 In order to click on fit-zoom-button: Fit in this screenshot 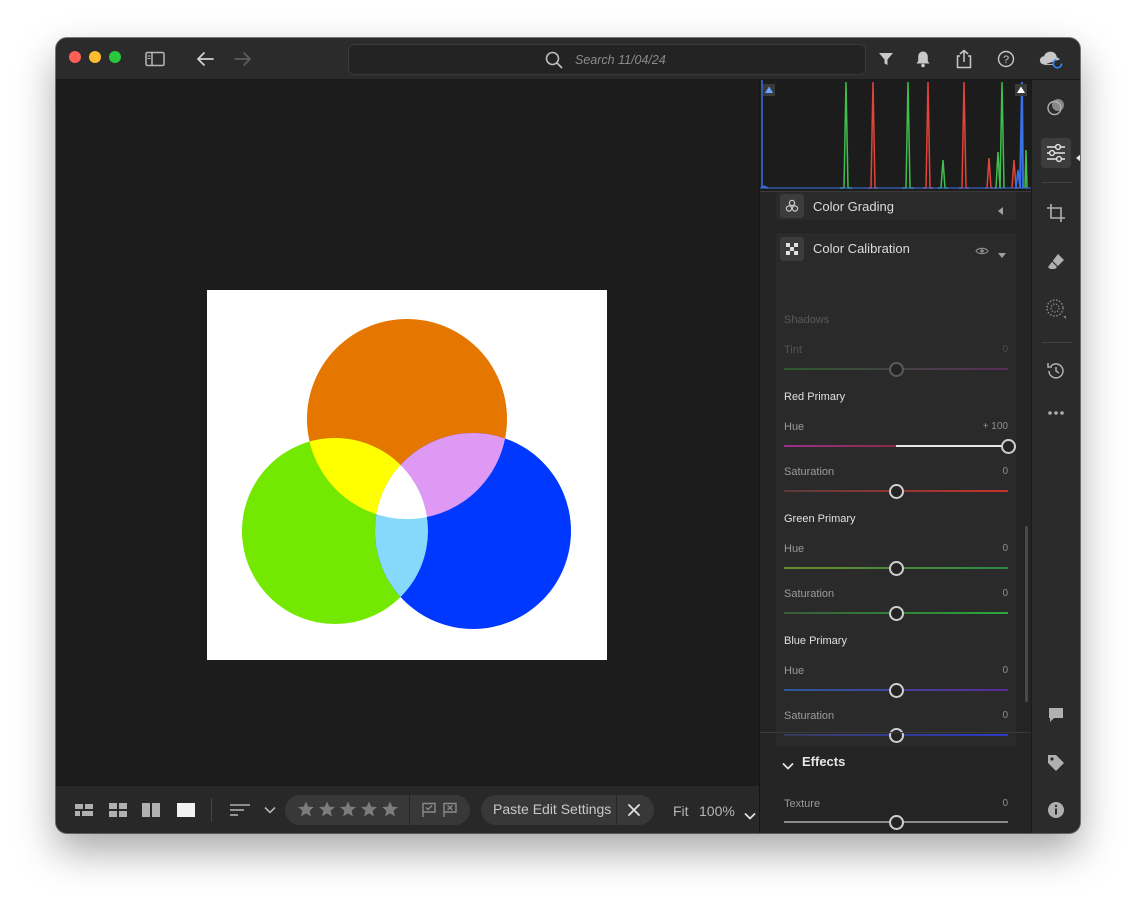, I will do `click(681, 811)`.